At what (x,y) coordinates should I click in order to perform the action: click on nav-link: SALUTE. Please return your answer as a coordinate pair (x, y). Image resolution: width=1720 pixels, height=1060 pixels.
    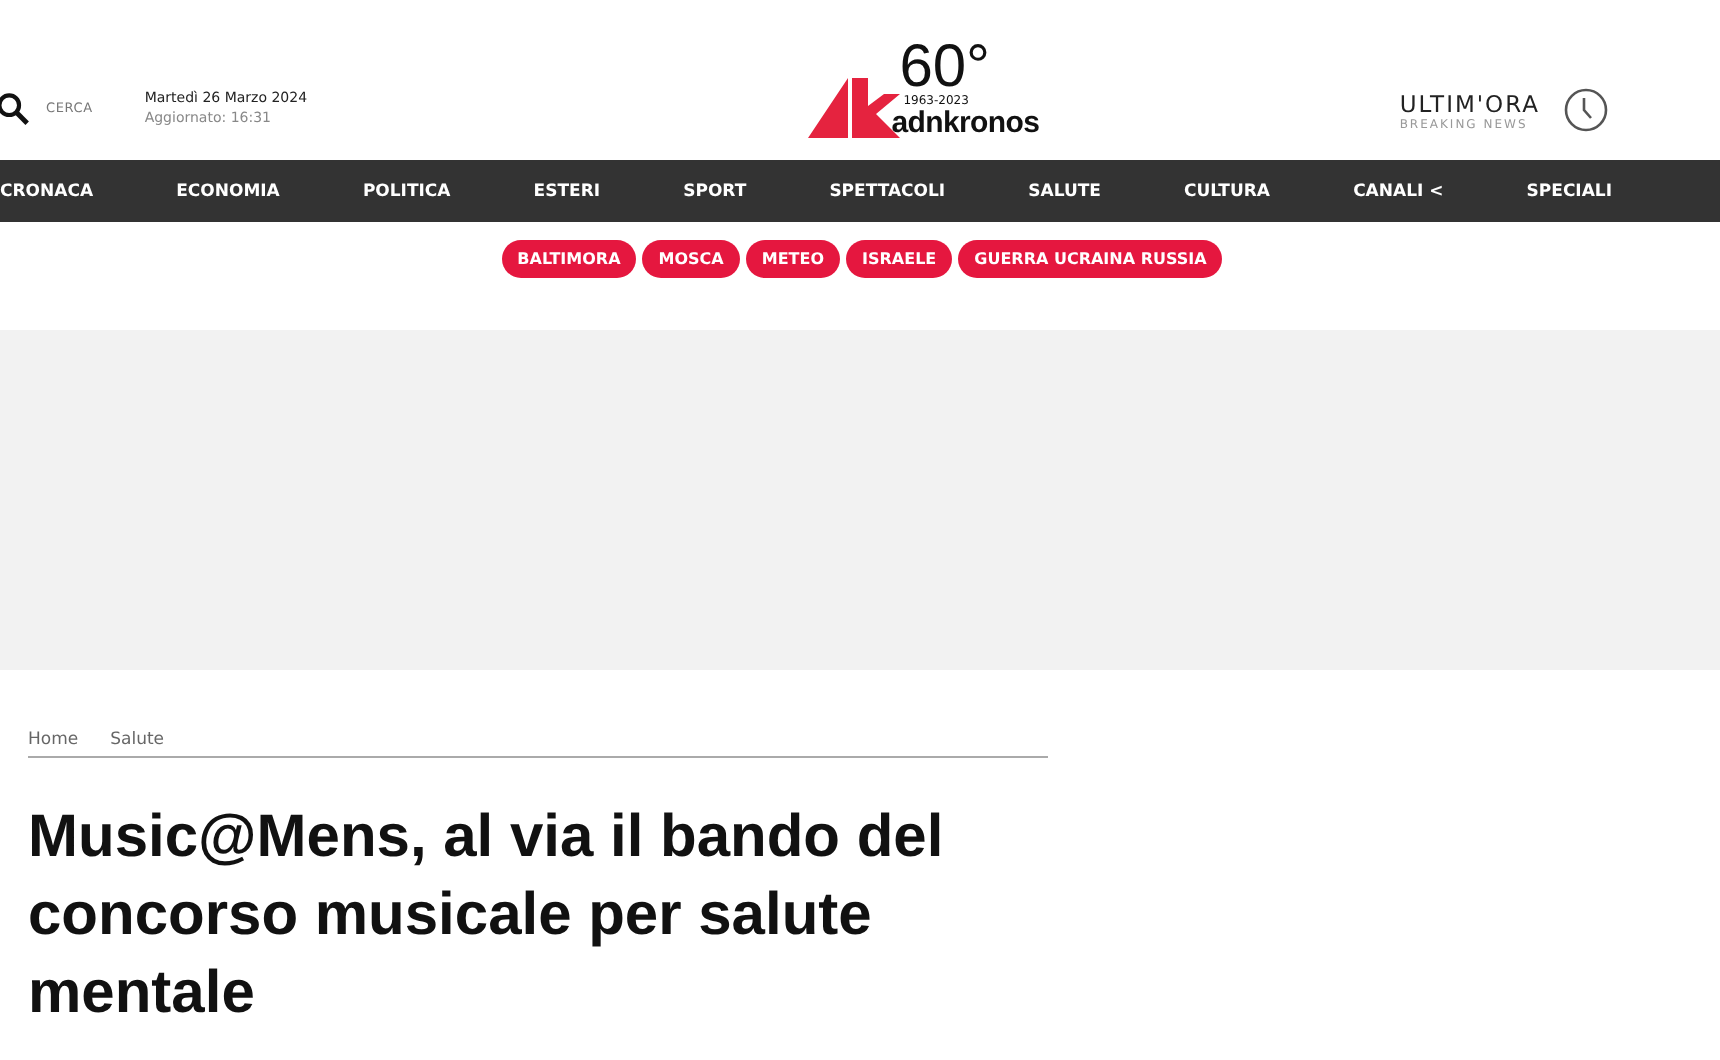
    Looking at the image, I should click on (1064, 191).